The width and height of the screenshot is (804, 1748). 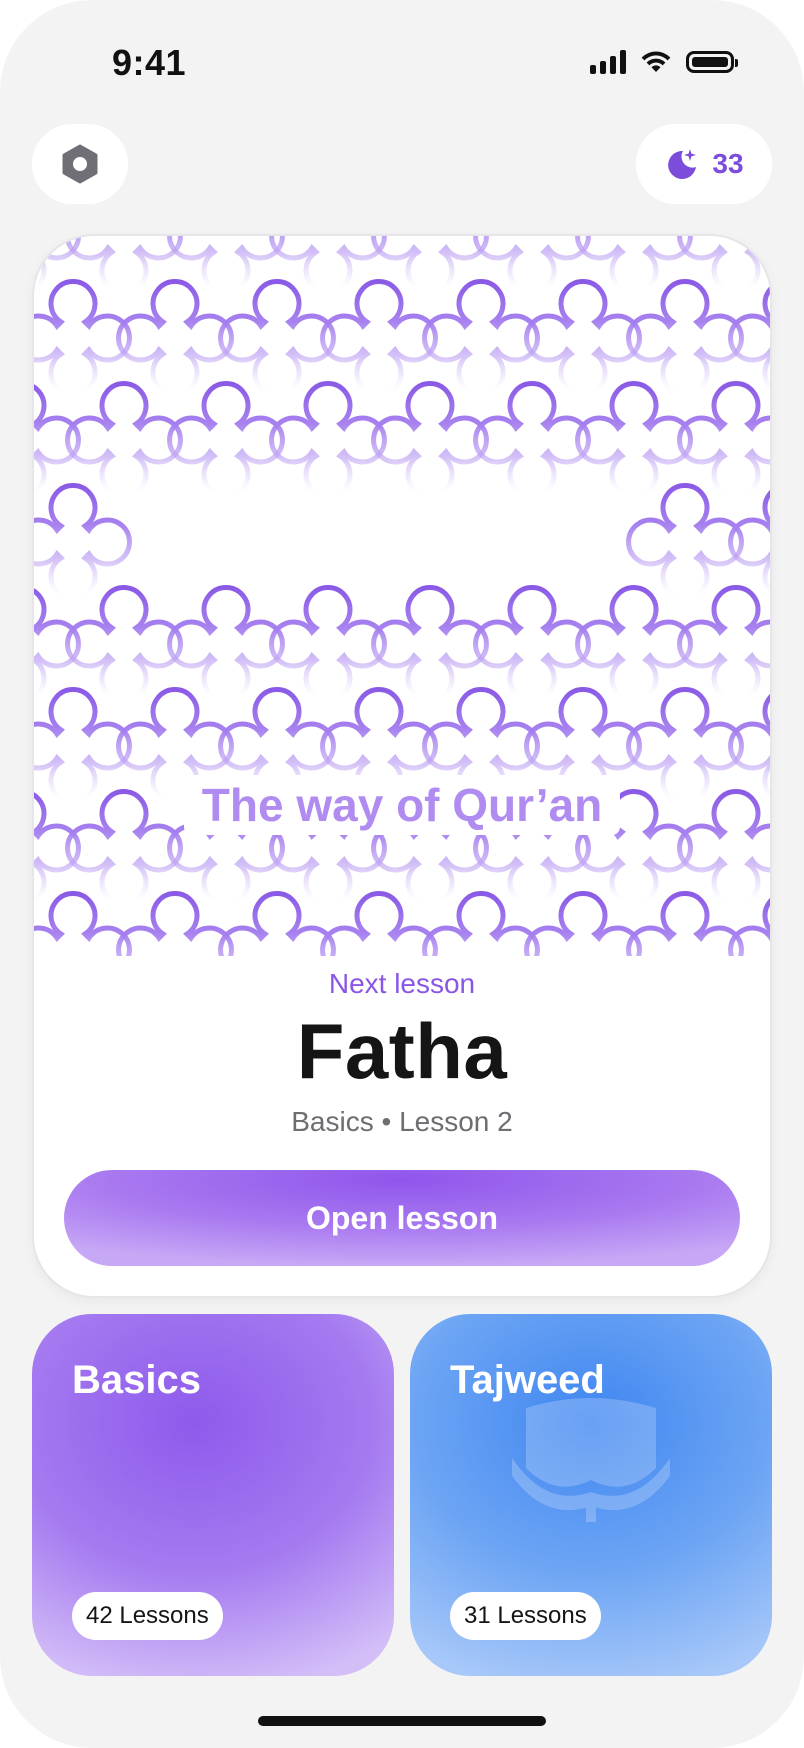 What do you see at coordinates (147, 1616) in the screenshot?
I see `lesson-count-badge: 42 Lessons` at bounding box center [147, 1616].